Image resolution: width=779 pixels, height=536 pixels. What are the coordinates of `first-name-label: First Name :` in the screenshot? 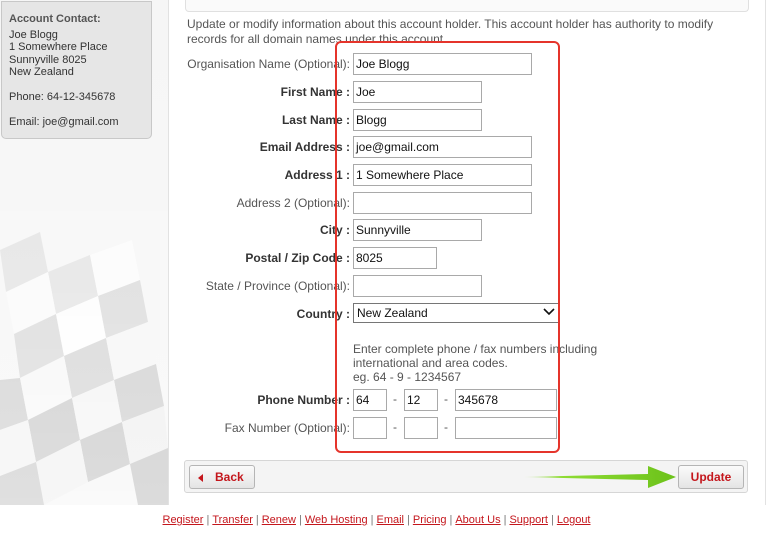 It's located at (315, 92).